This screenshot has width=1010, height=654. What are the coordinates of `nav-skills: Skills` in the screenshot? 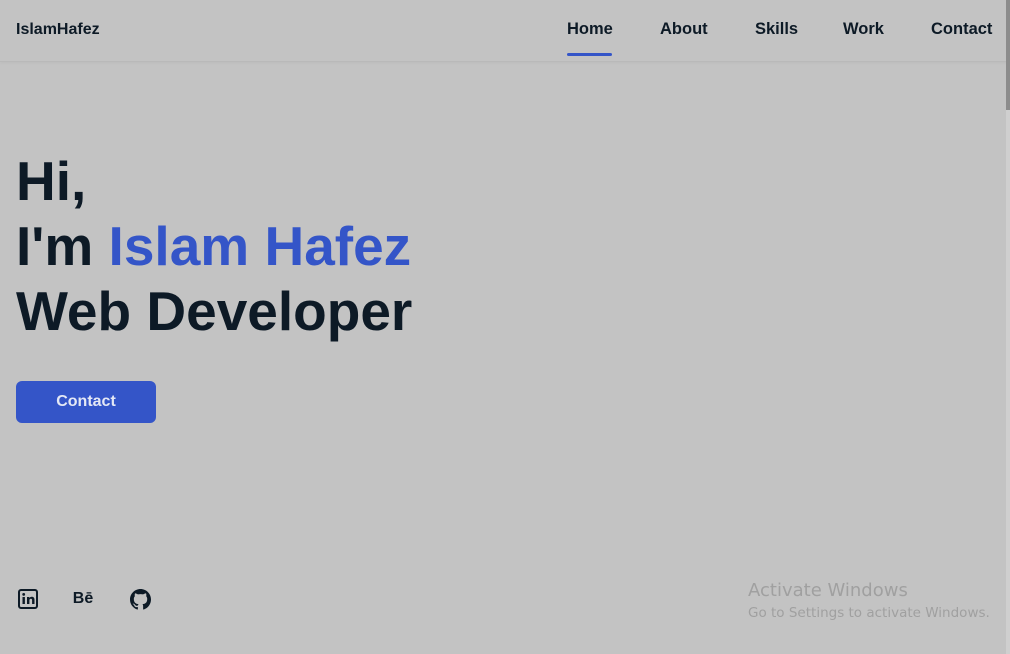 It's located at (776, 29).